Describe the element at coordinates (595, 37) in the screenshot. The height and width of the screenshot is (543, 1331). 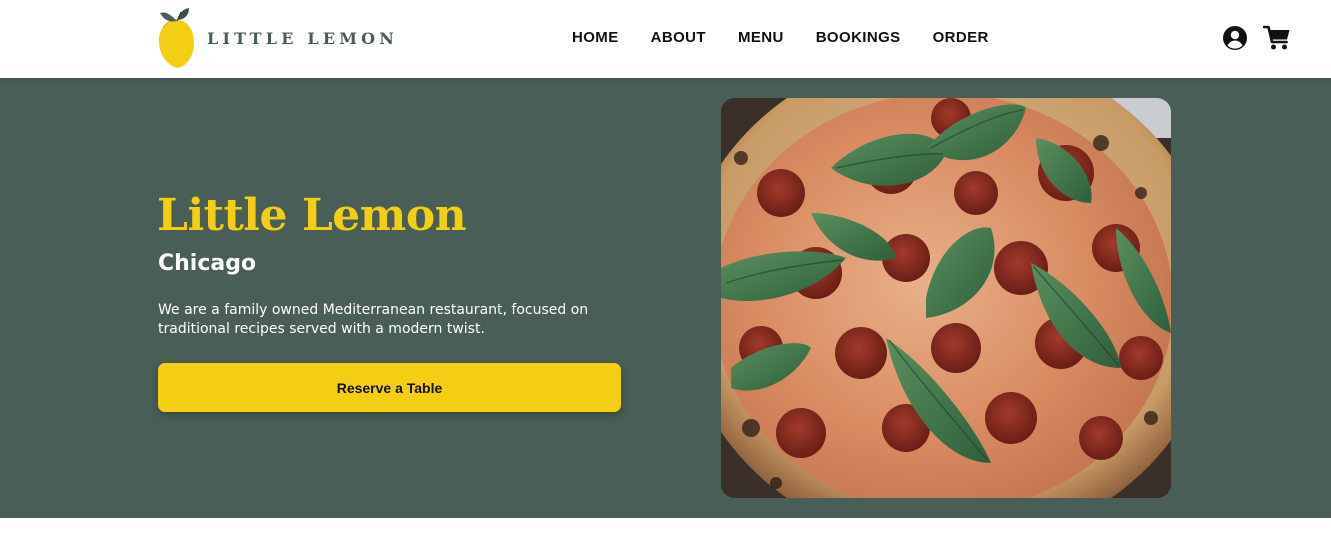
I see `nav-home: HOME` at that location.